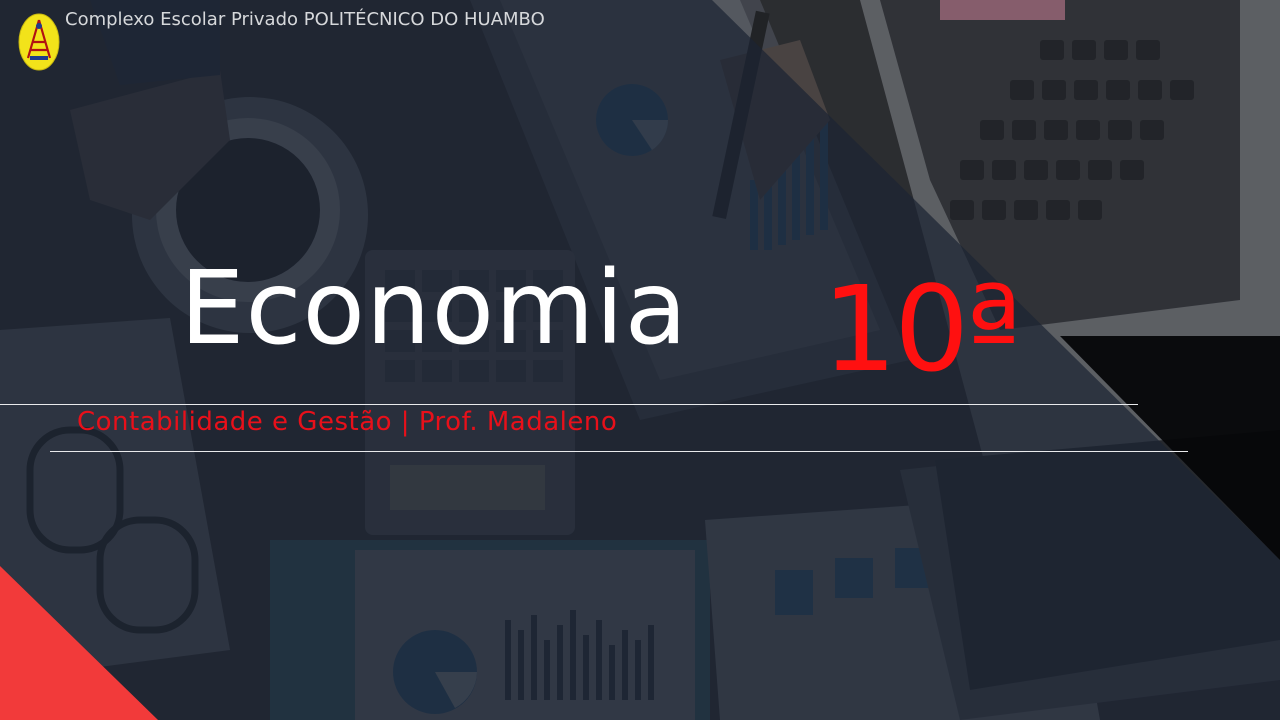 The image size is (1280, 720). Describe the element at coordinates (347, 422) in the screenshot. I see `course-subtitle: Contabilidade e Gestão | Prof. Madaleno` at that location.